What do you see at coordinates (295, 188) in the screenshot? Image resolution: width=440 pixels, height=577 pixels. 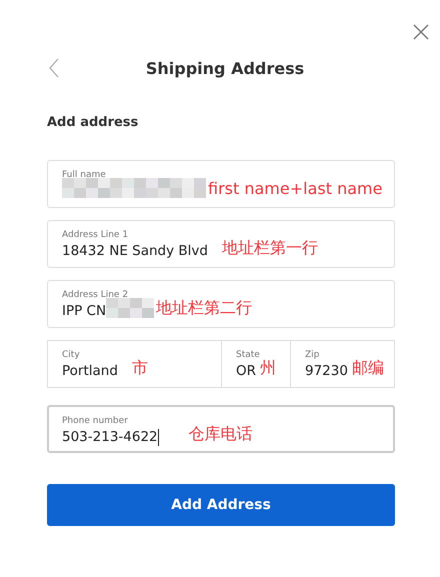 I see `annotation-text: first name+last name` at bounding box center [295, 188].